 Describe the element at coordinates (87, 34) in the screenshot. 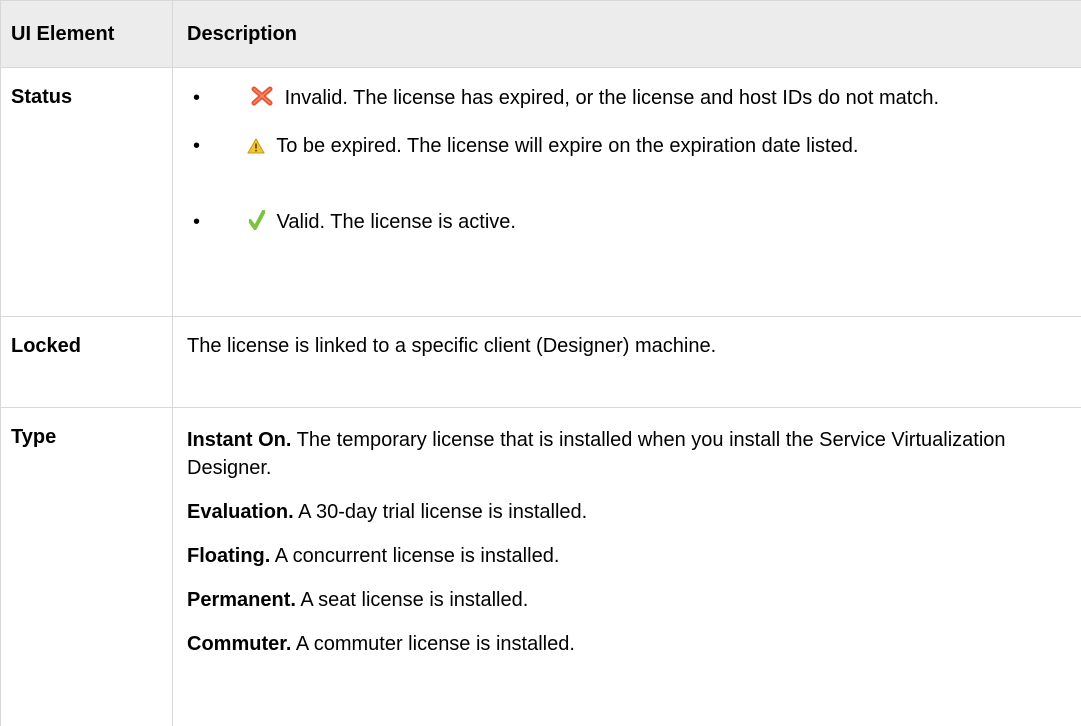

I see `header-ui-element: UI Element` at that location.